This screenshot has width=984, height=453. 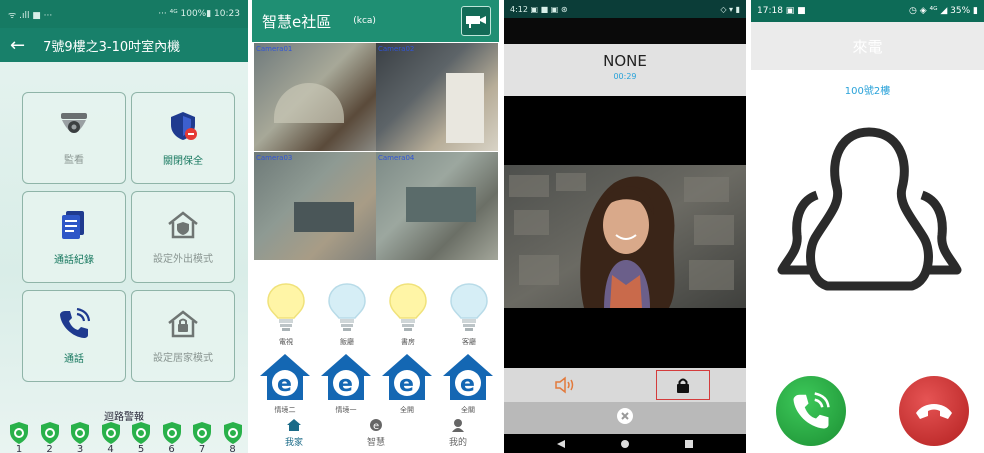 I want to click on status-right: ◇ ▾ ▮, so click(x=730, y=9).